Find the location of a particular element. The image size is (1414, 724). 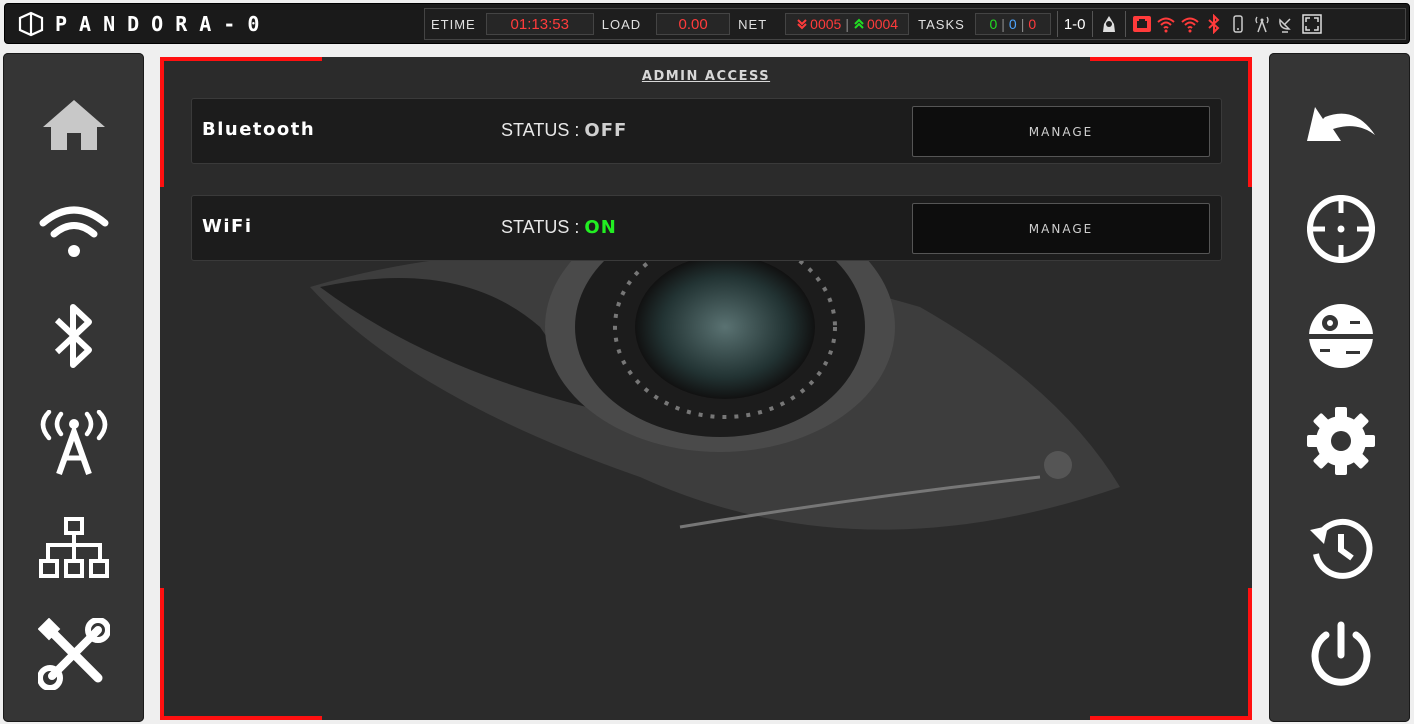

service-row-bluetooth: Bluetooth STATUS : OFF MANAGE is located at coordinates (706, 131).